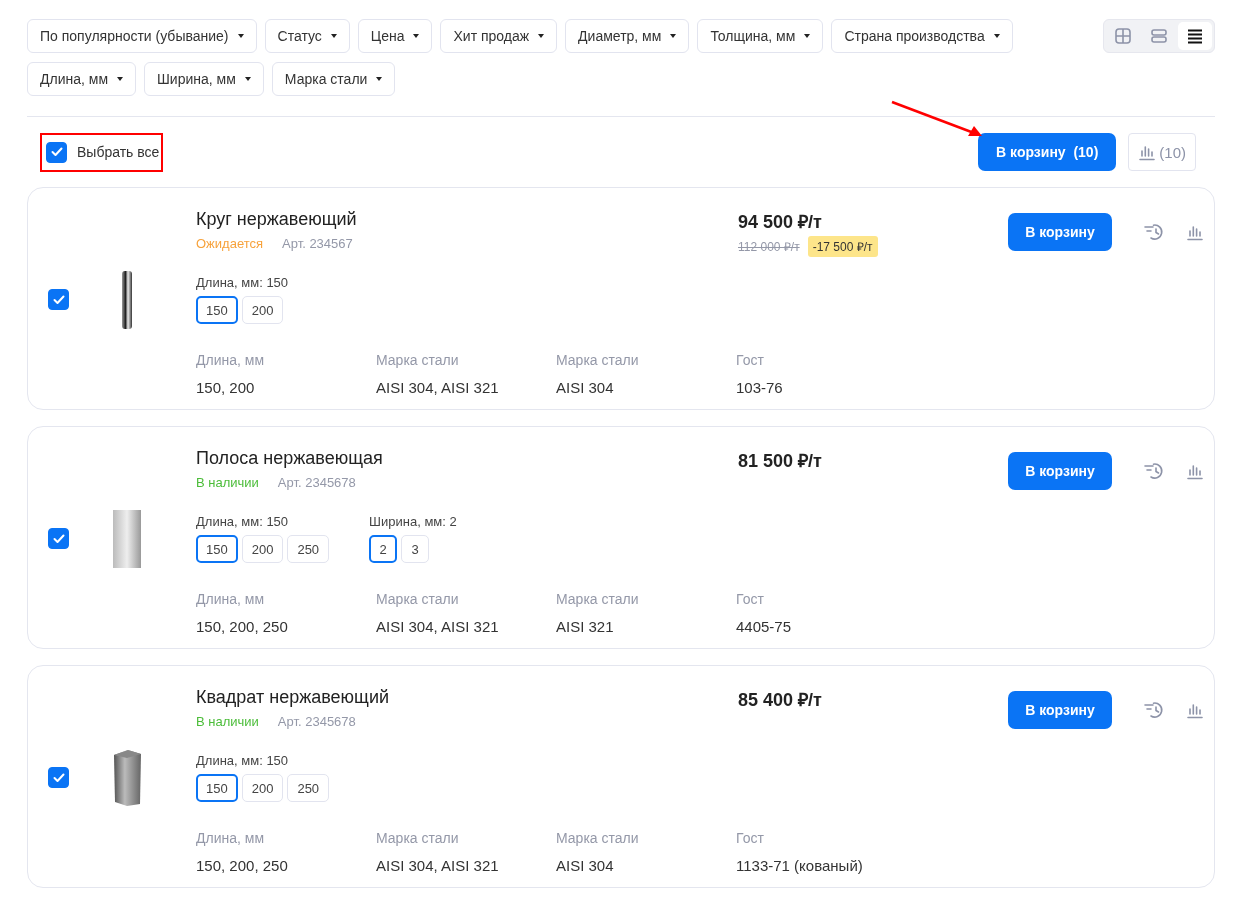 The width and height of the screenshot is (1242, 904). I want to click on option-chip: 3, so click(415, 549).